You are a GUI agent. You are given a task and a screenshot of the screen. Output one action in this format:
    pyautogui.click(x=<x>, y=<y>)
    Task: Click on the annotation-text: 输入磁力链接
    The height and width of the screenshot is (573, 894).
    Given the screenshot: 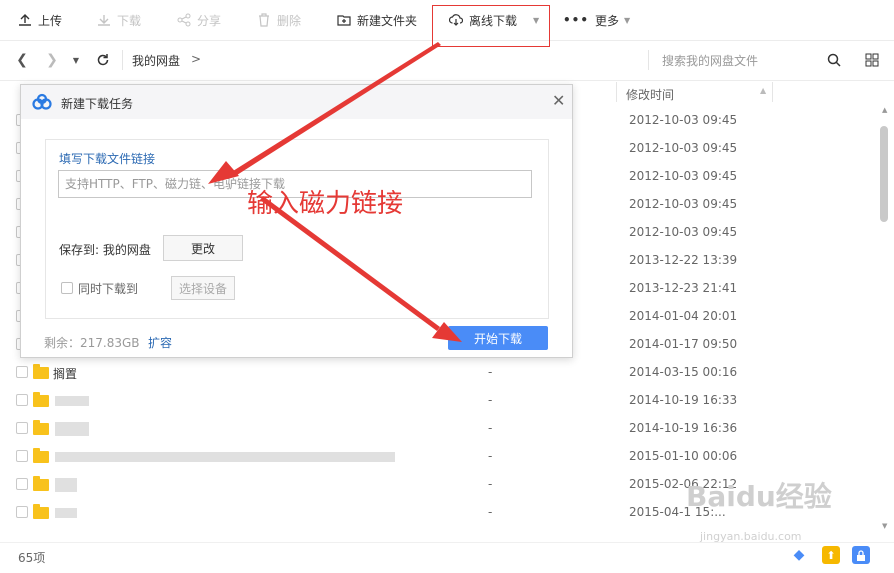 What is the action you would take?
    pyautogui.click(x=325, y=204)
    